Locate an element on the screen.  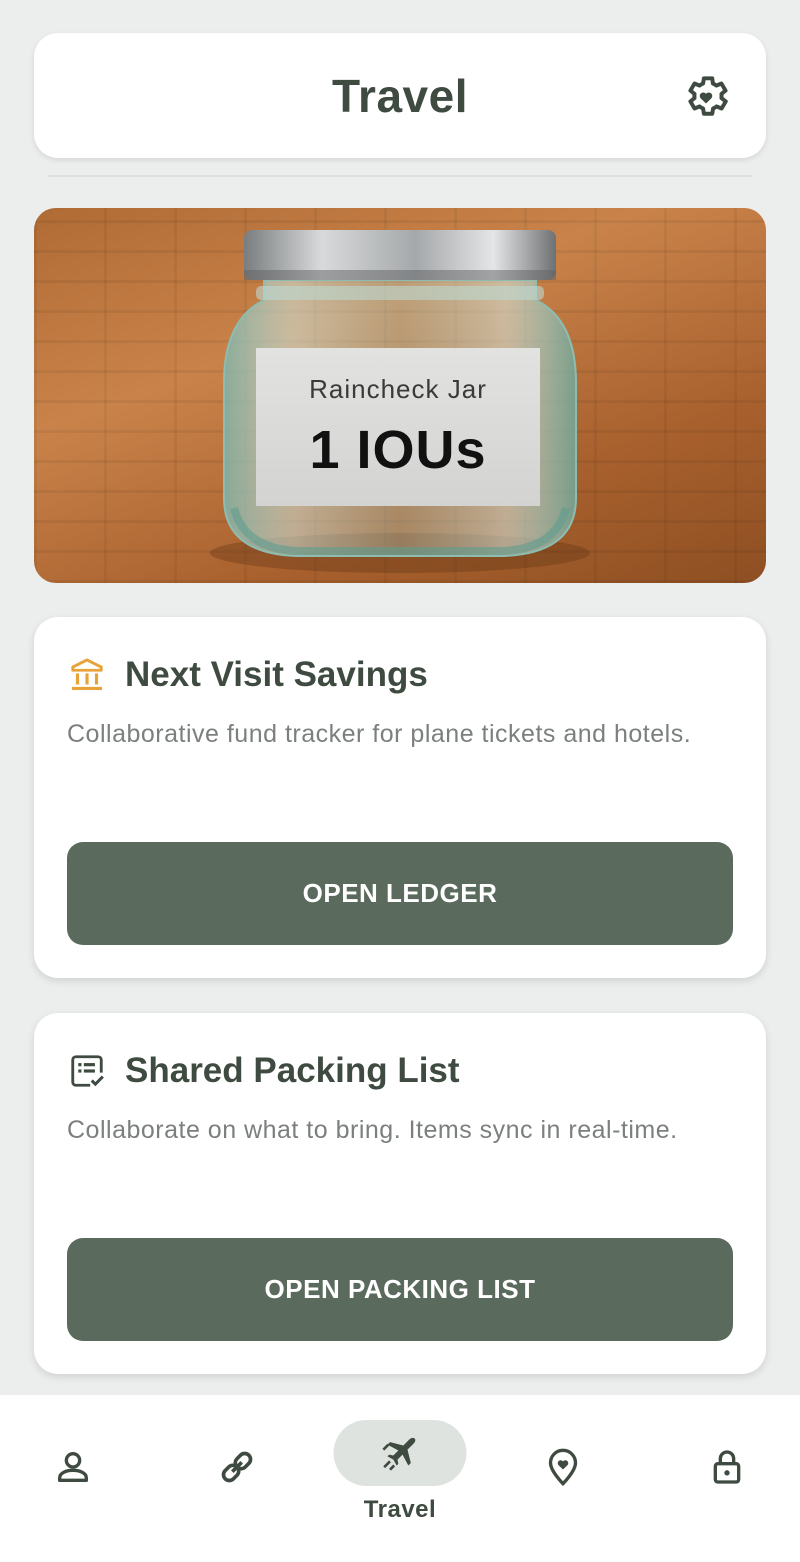
savings-card-header: Next Visit Savings is located at coordinates (247, 675).